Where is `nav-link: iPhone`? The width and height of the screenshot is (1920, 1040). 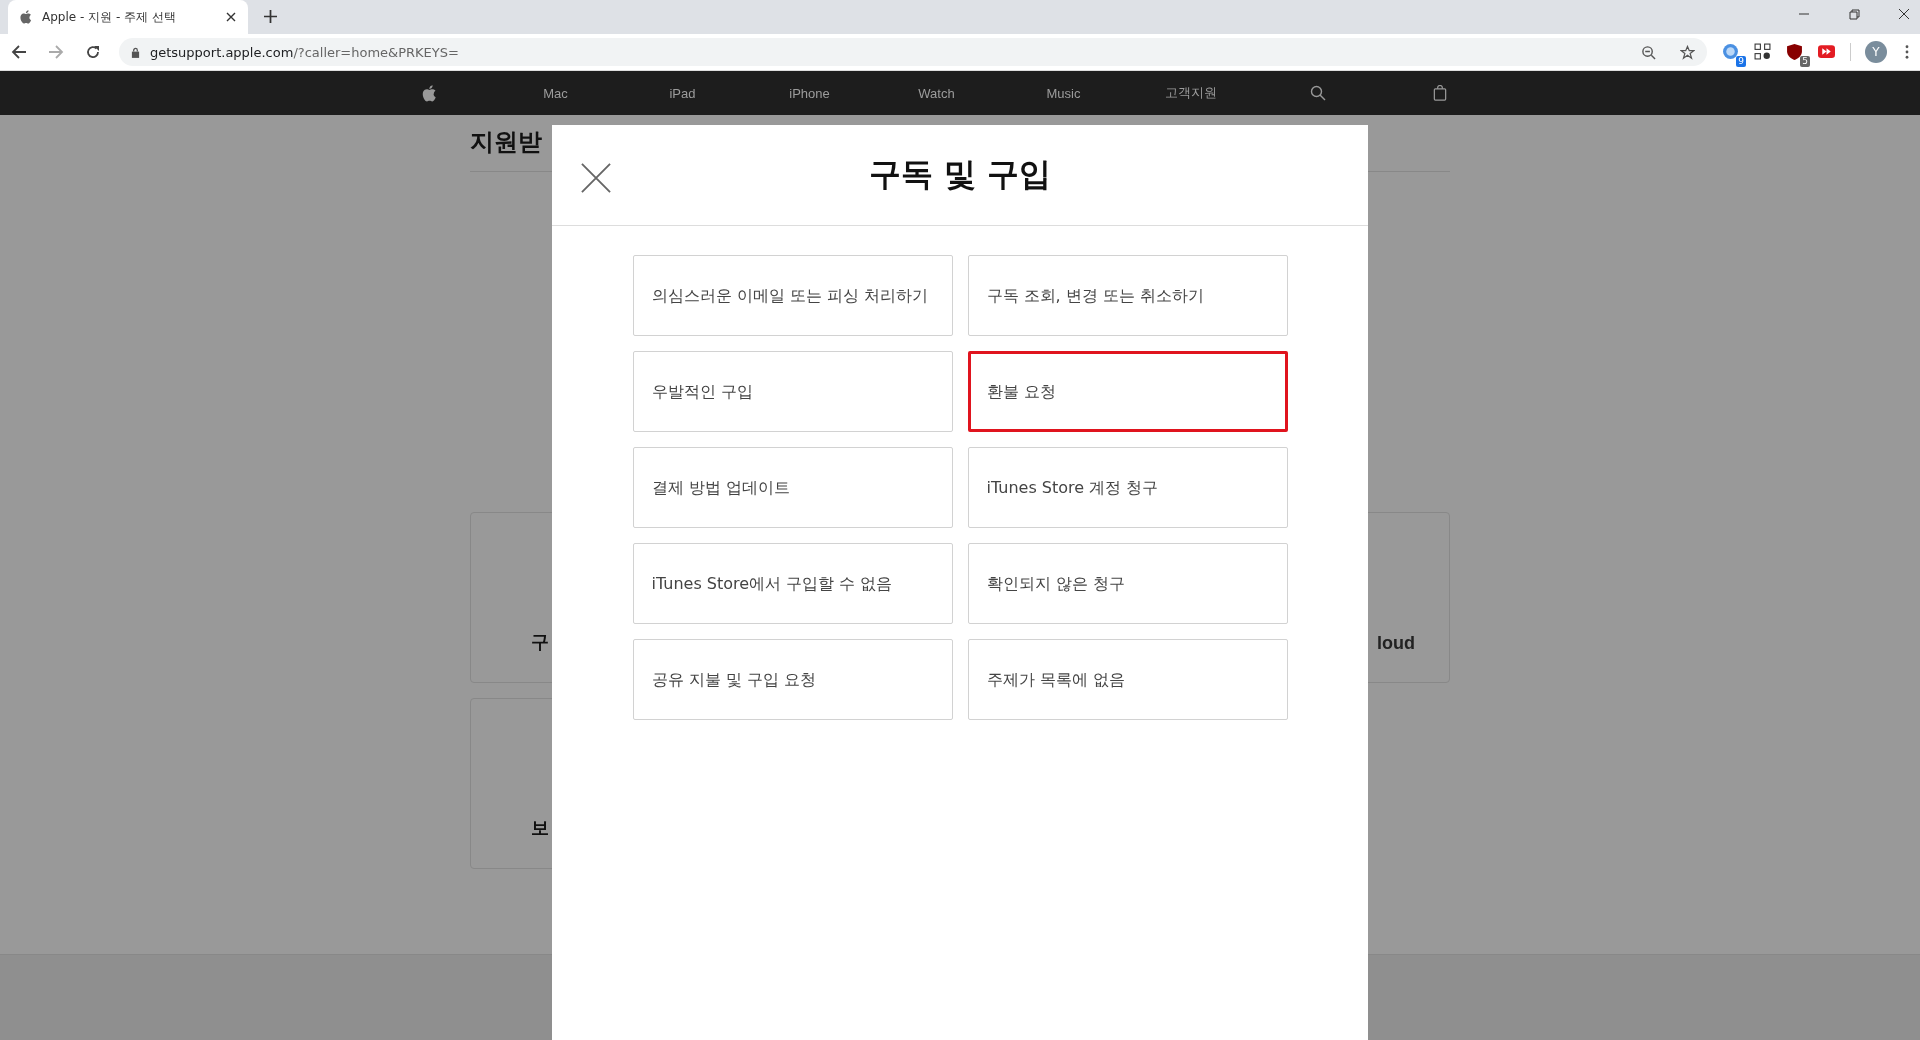
nav-link: iPhone is located at coordinates (809, 93).